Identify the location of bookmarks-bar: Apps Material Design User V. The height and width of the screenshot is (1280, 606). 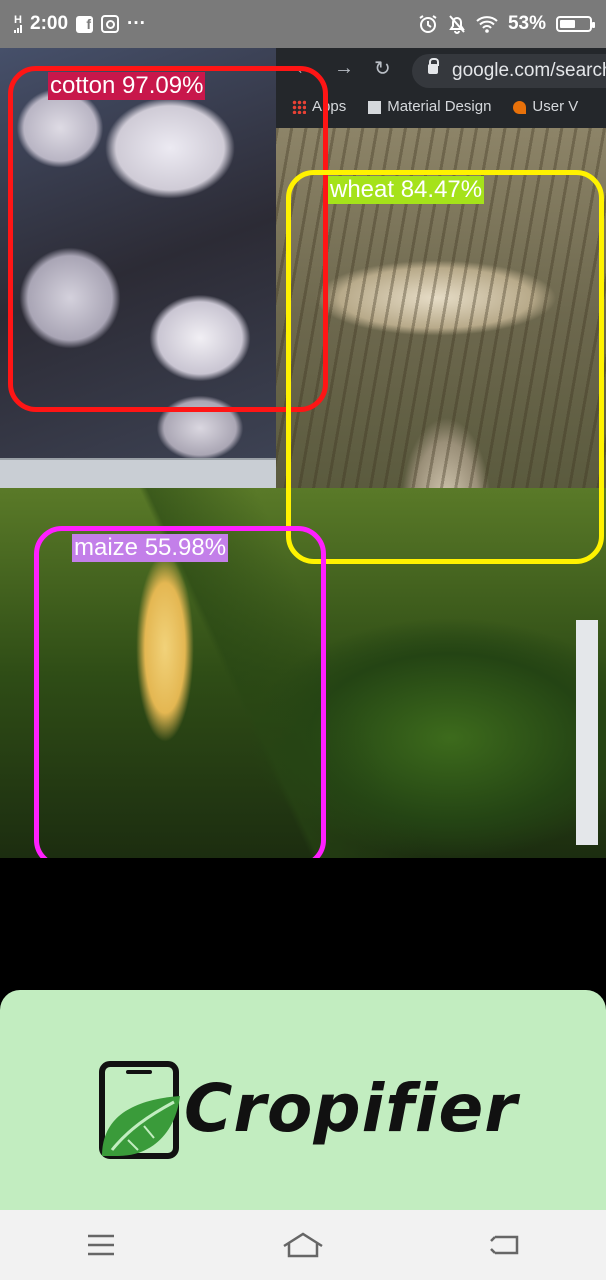
(435, 106).